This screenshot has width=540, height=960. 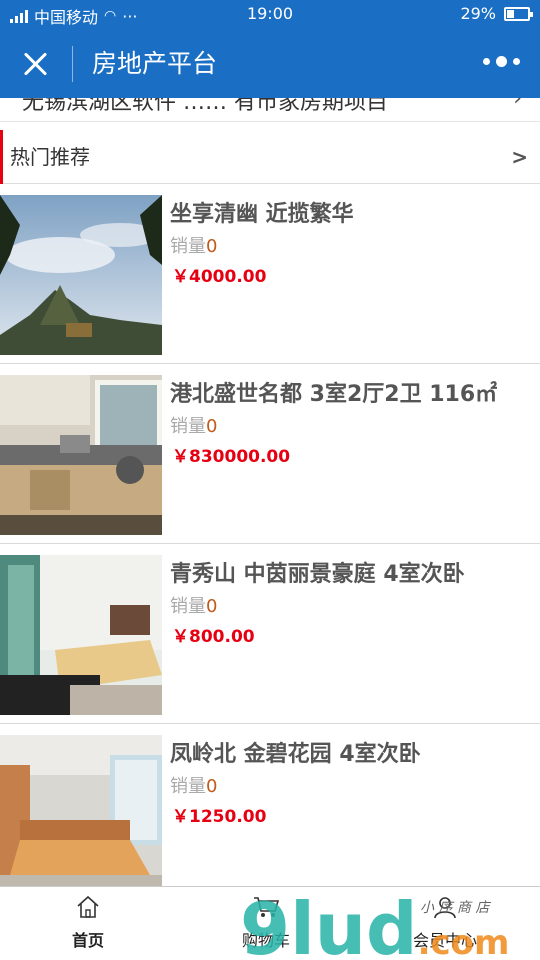 What do you see at coordinates (1, 157) in the screenshot?
I see `section-accent-bar` at bounding box center [1, 157].